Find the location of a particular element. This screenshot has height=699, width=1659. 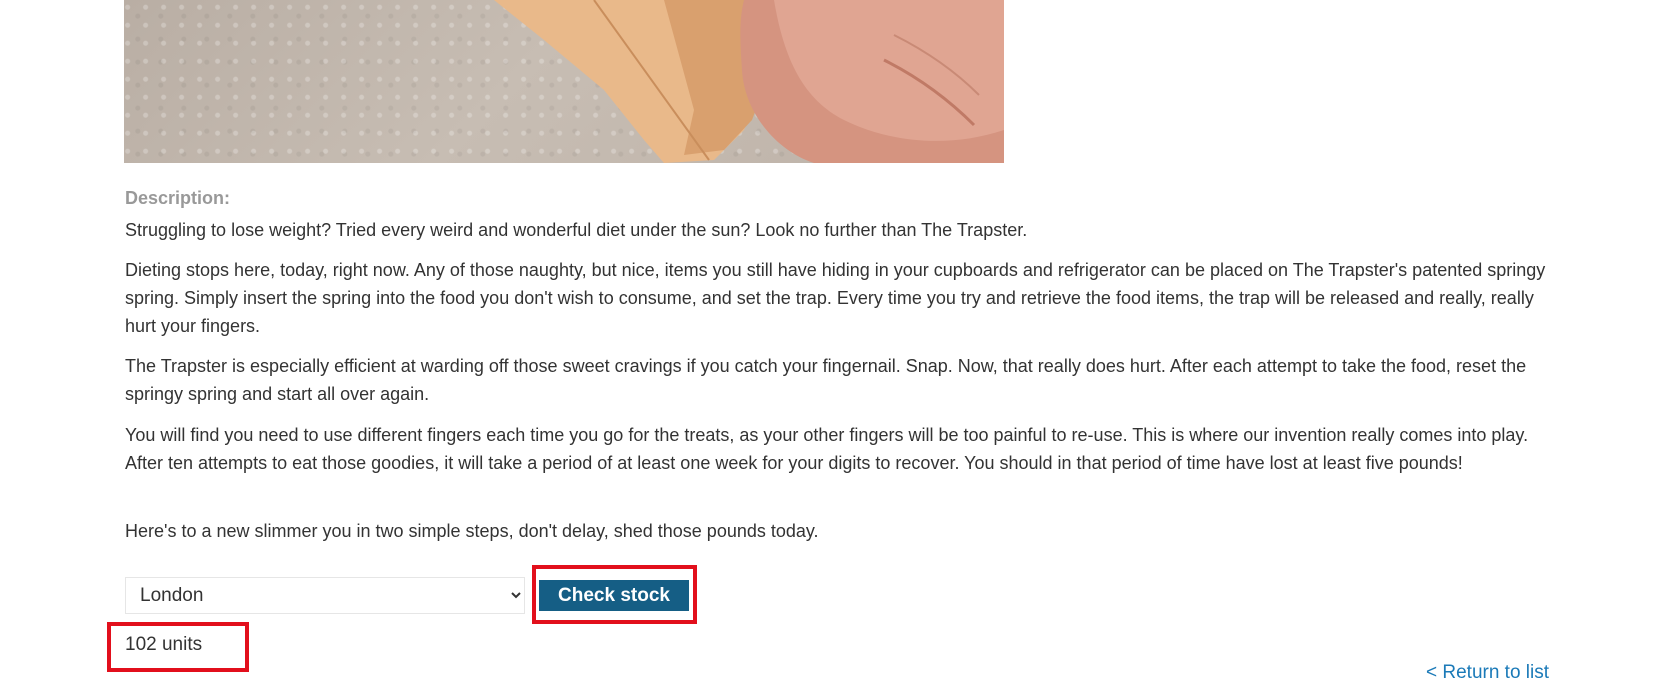

return-to-list-link: < Return to list is located at coordinates (1487, 673).